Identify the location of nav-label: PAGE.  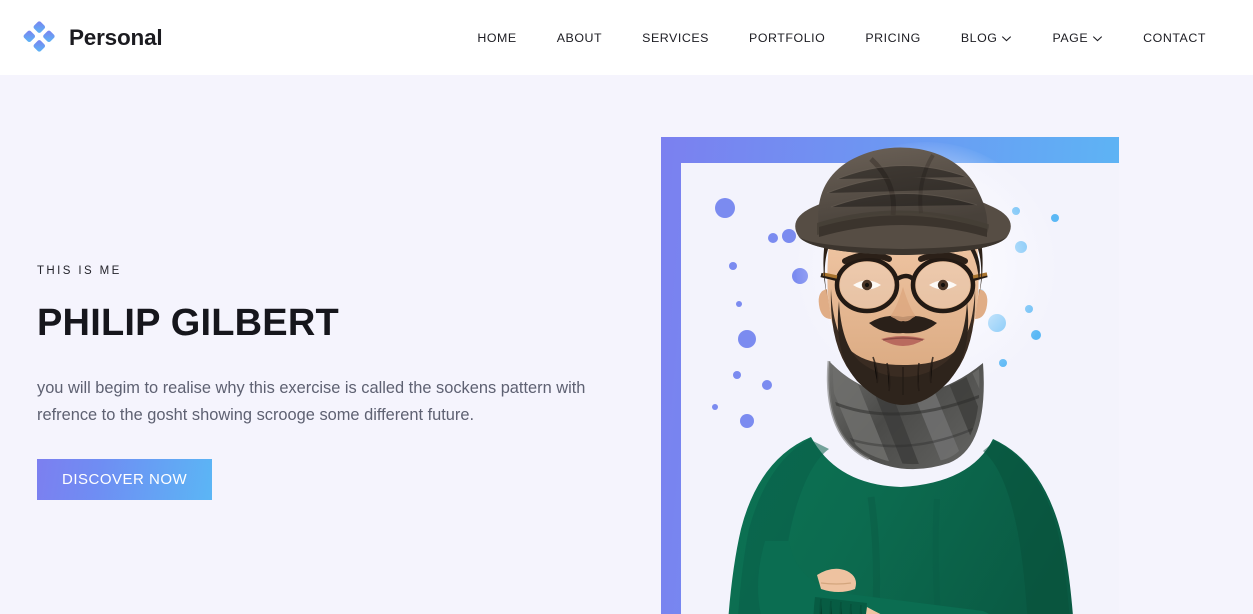
(1070, 37).